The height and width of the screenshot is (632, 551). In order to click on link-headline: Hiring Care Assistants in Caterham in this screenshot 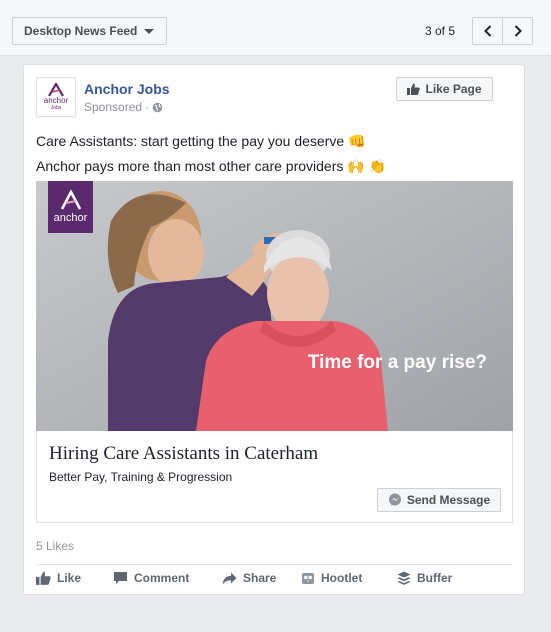, I will do `click(183, 454)`.